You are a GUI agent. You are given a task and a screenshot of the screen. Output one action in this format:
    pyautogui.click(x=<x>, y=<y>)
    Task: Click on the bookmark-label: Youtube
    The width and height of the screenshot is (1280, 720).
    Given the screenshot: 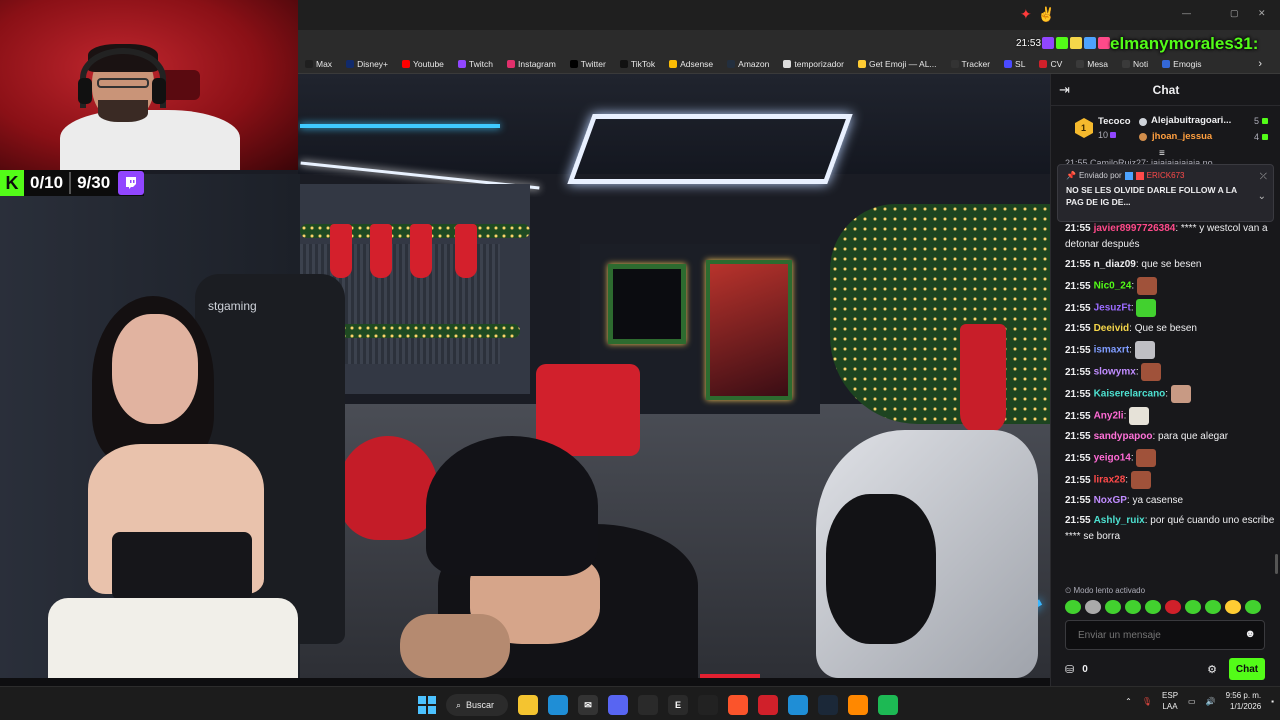 What is the action you would take?
    pyautogui.click(x=428, y=63)
    